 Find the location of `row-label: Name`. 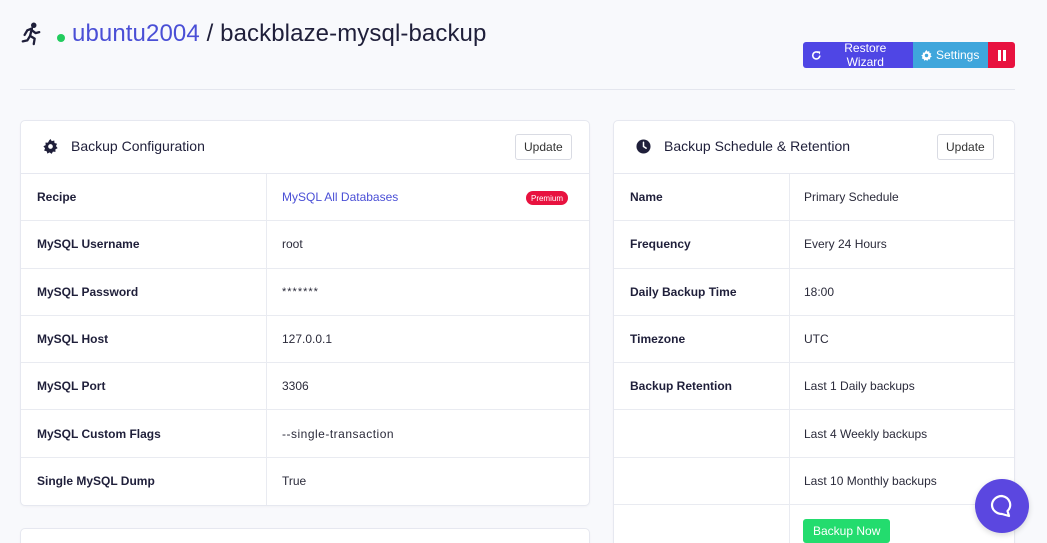

row-label: Name is located at coordinates (702, 197).